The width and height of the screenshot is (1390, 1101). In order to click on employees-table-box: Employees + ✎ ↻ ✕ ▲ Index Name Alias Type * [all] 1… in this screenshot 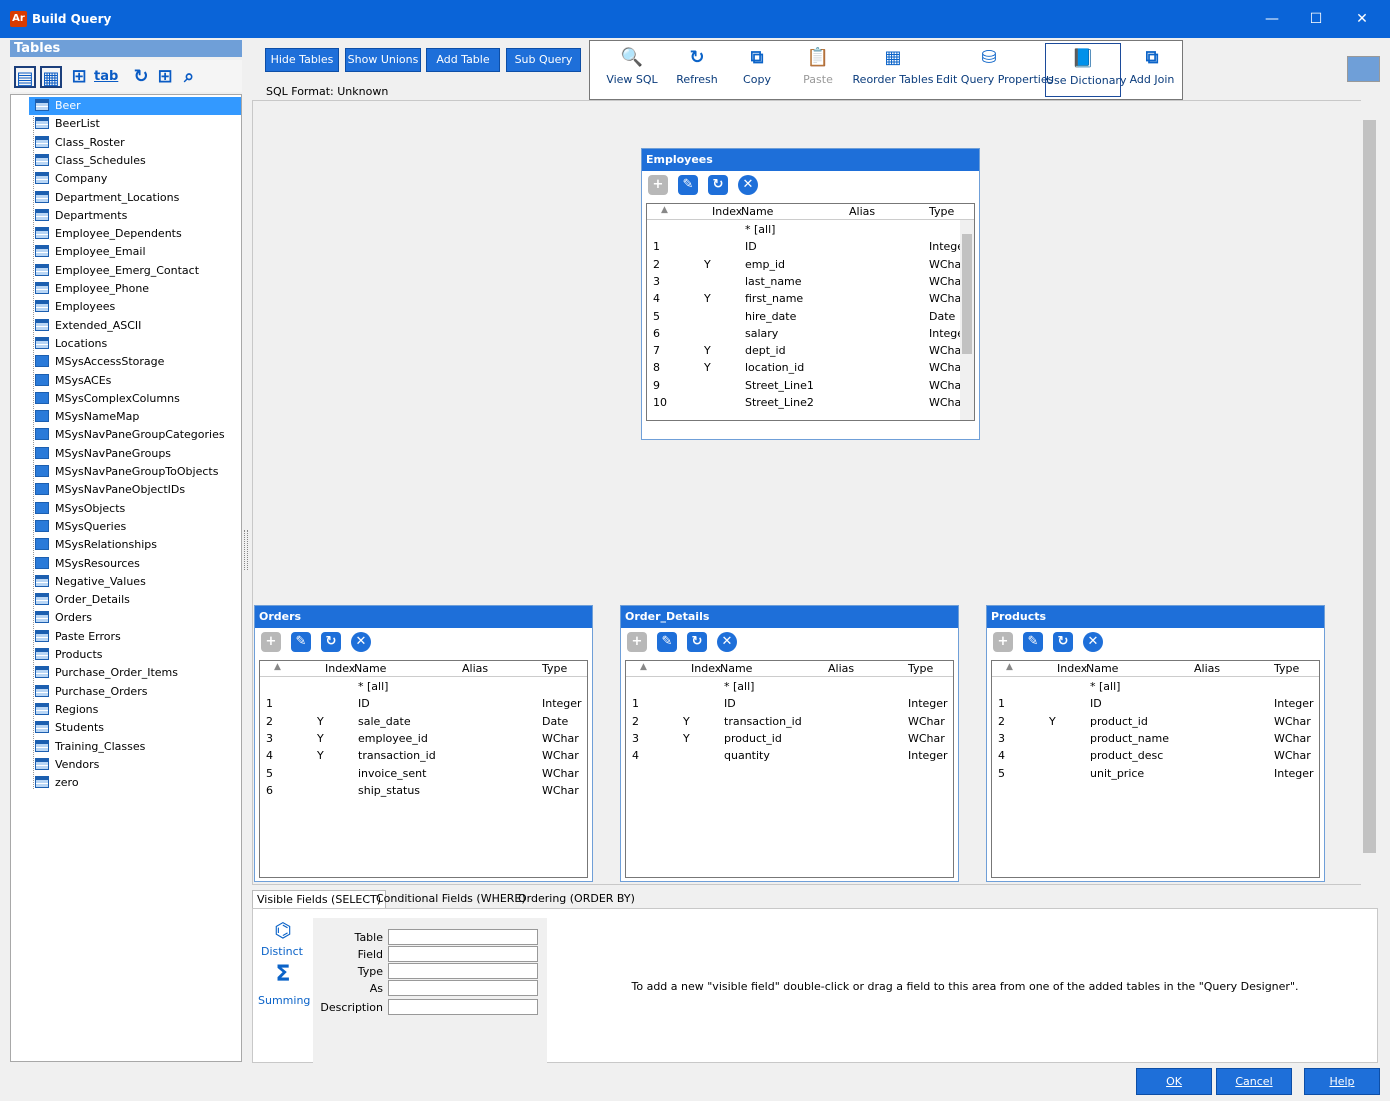, I will do `click(810, 294)`.